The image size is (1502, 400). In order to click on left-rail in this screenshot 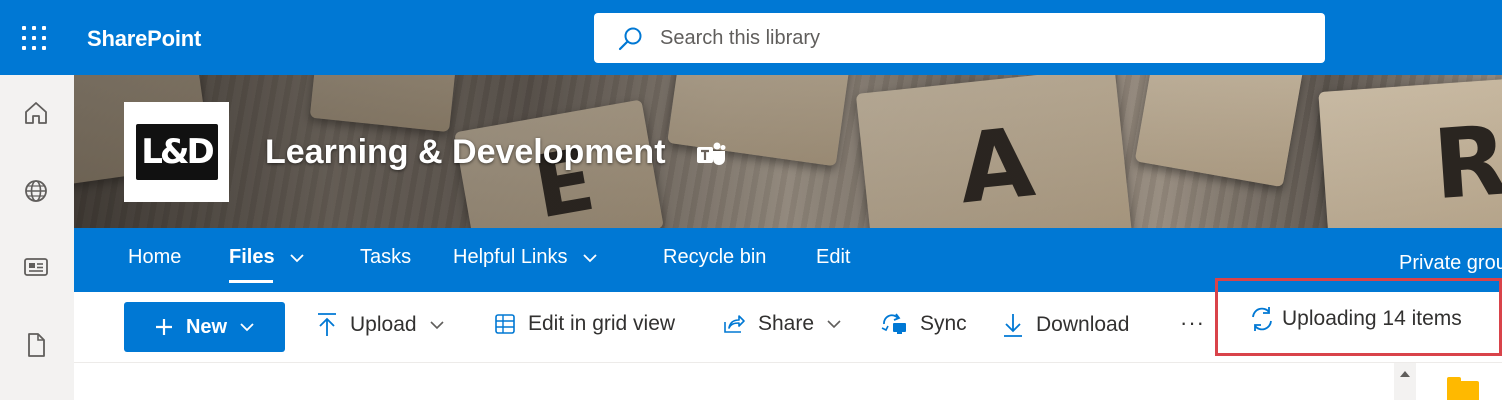, I will do `click(37, 237)`.